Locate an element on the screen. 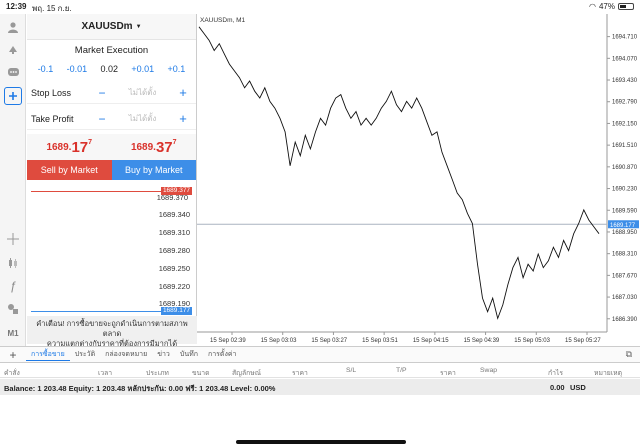  y-tick-label: 1689.590 is located at coordinates (625, 211).